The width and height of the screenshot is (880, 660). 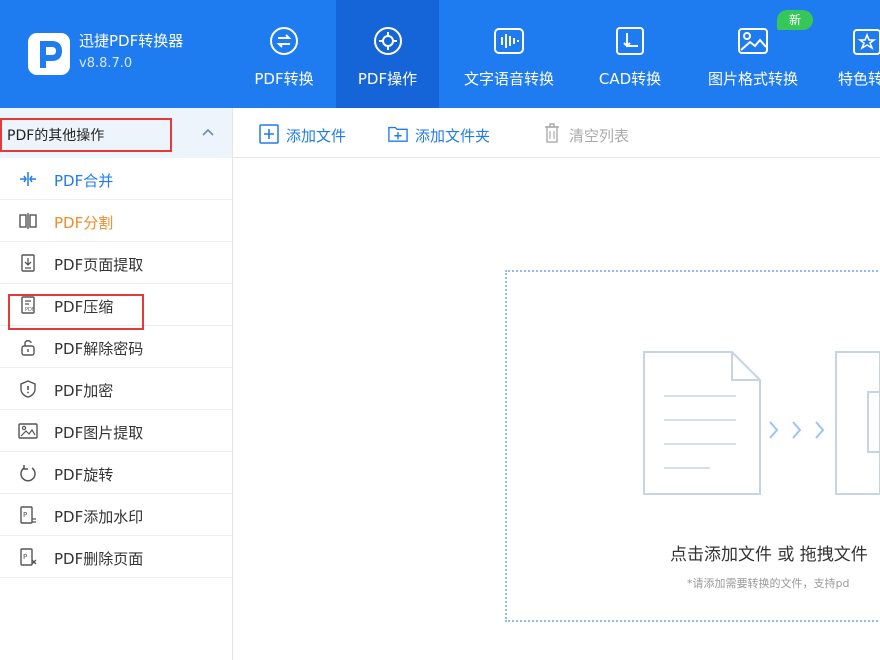 I want to click on merge-icon, so click(x=28, y=179).